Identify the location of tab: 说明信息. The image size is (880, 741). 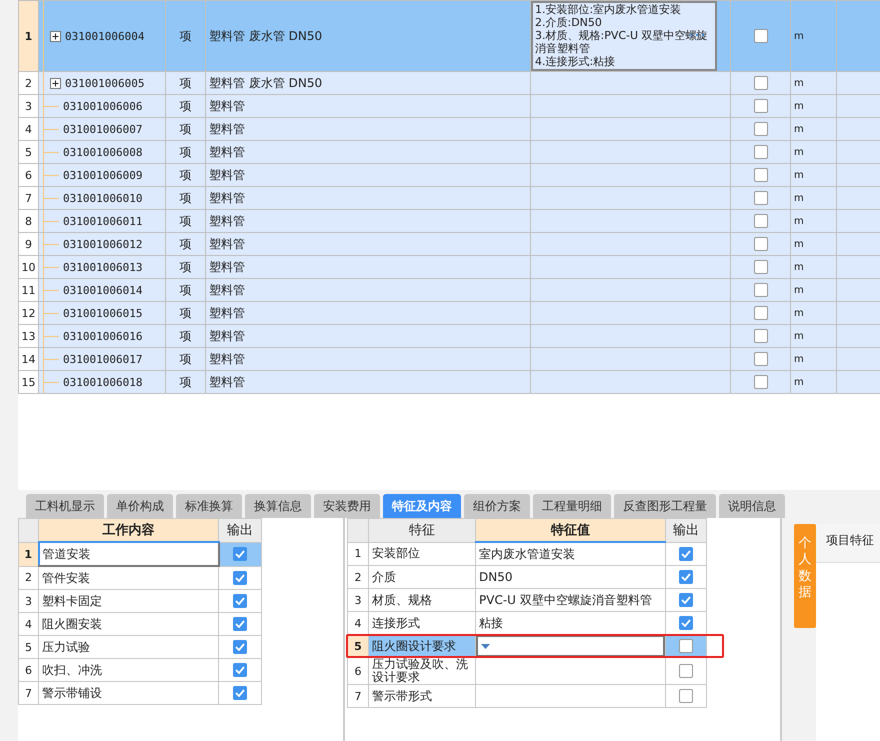
(752, 506).